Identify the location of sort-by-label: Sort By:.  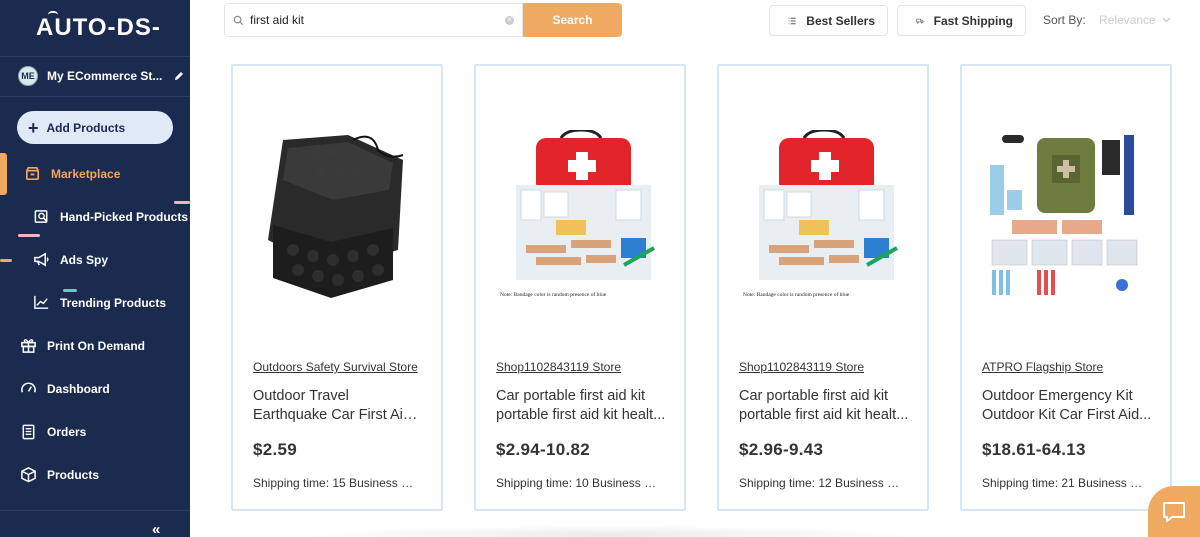
(1064, 20).